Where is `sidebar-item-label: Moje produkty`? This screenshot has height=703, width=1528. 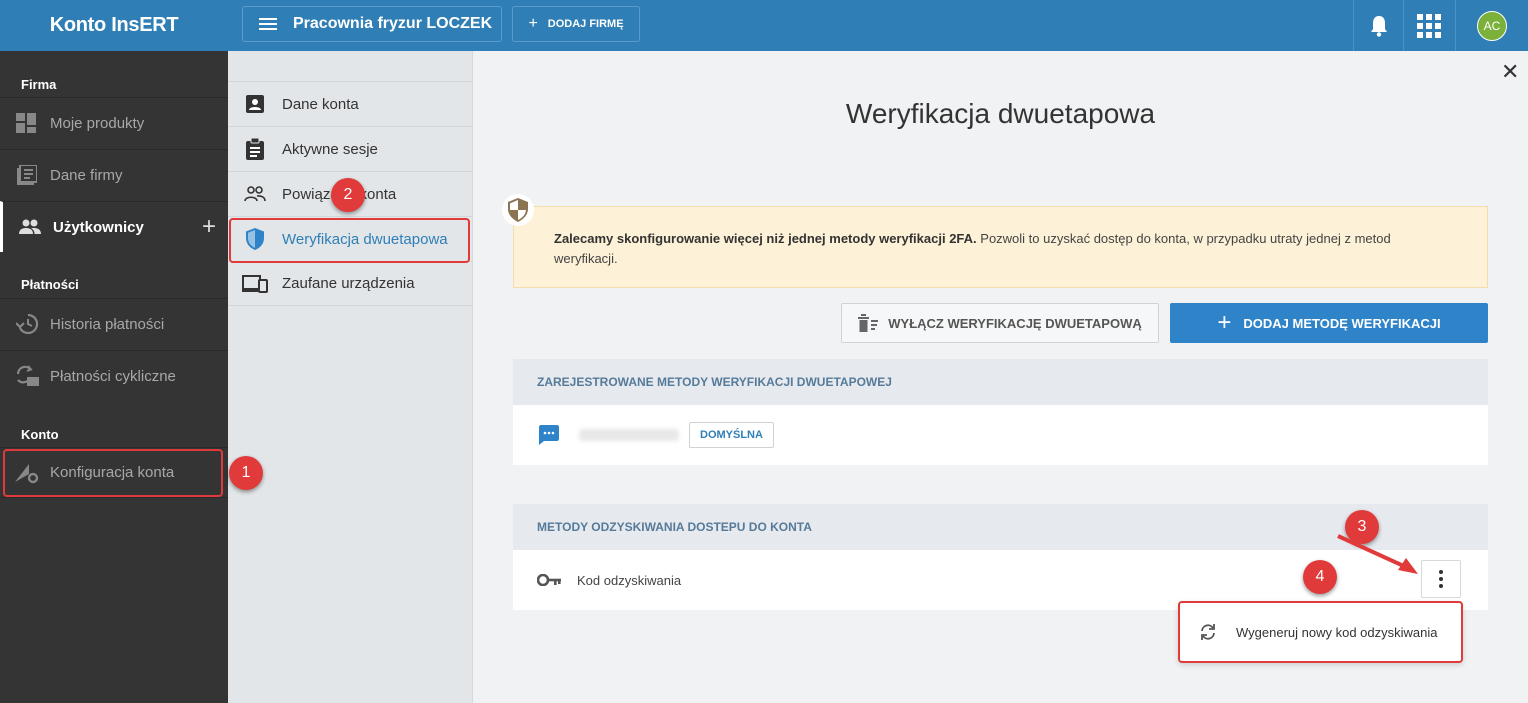
sidebar-item-label: Moje produkty is located at coordinates (97, 123).